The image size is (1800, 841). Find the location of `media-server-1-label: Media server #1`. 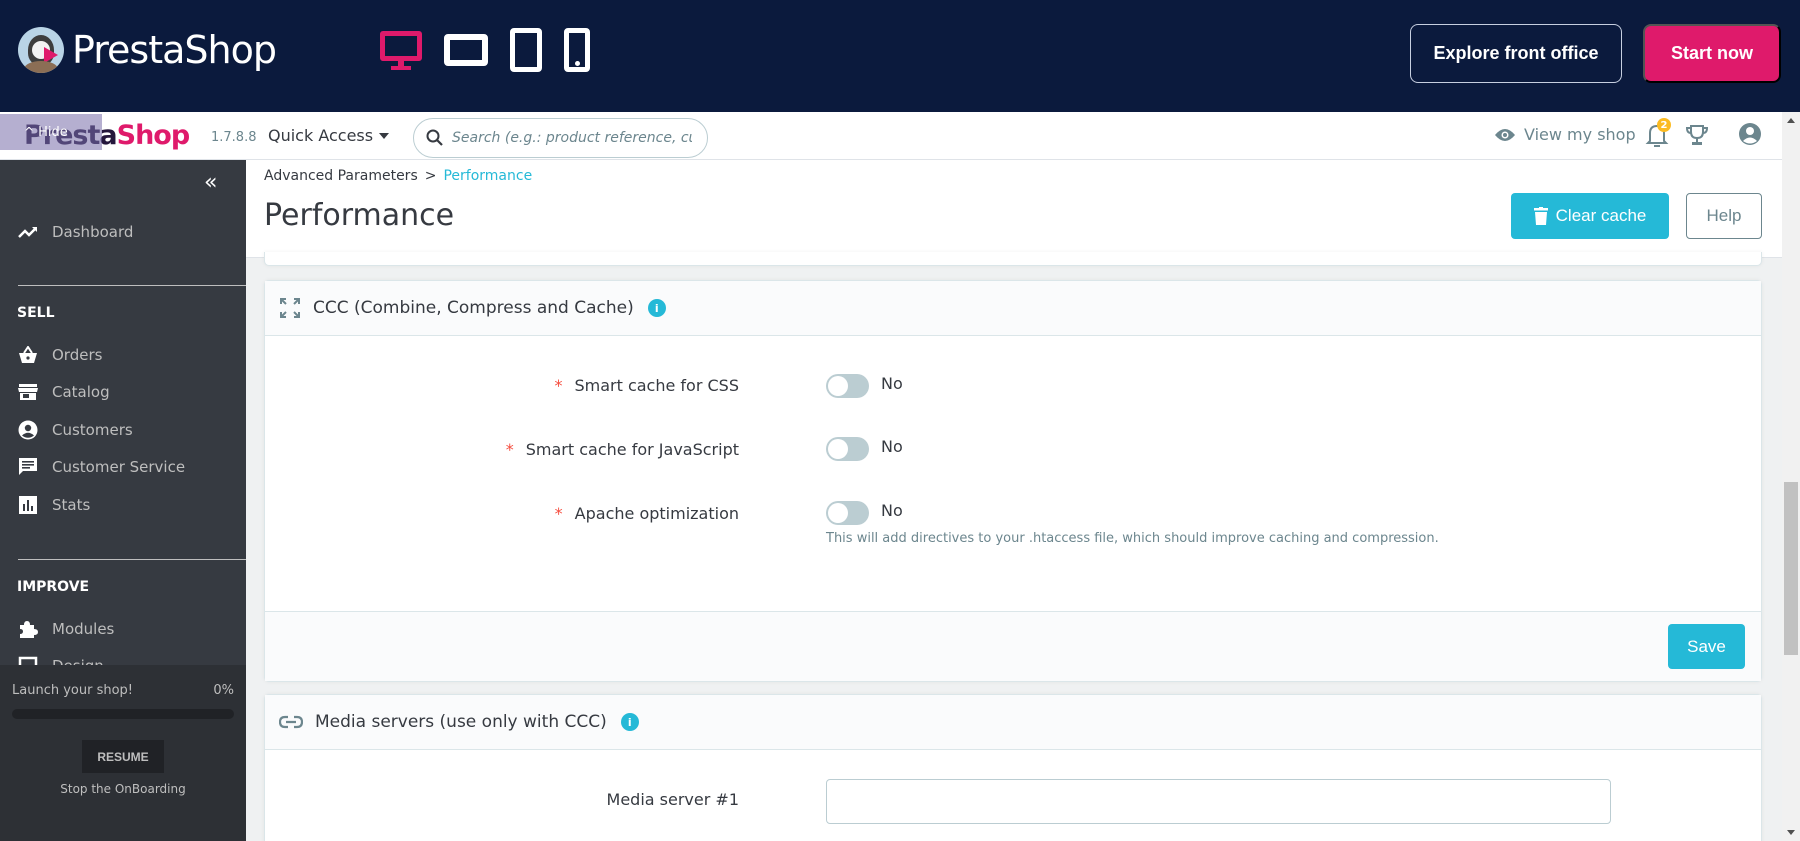

media-server-1-label: Media server #1 is located at coordinates (672, 799).